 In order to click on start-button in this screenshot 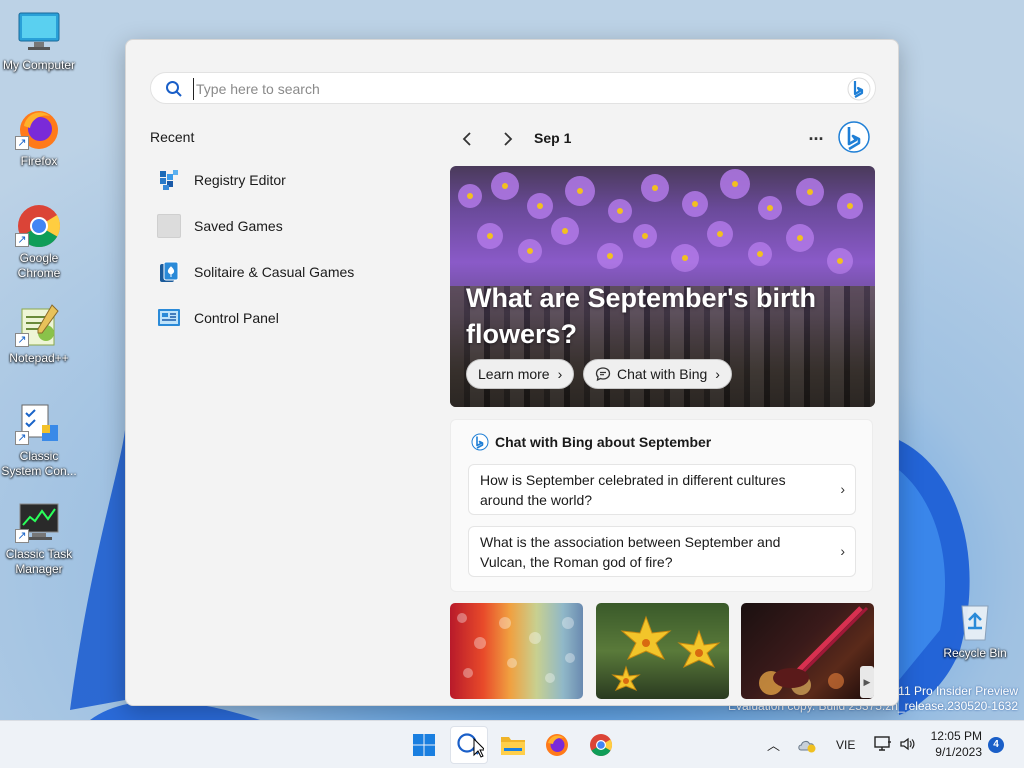, I will do `click(424, 745)`.